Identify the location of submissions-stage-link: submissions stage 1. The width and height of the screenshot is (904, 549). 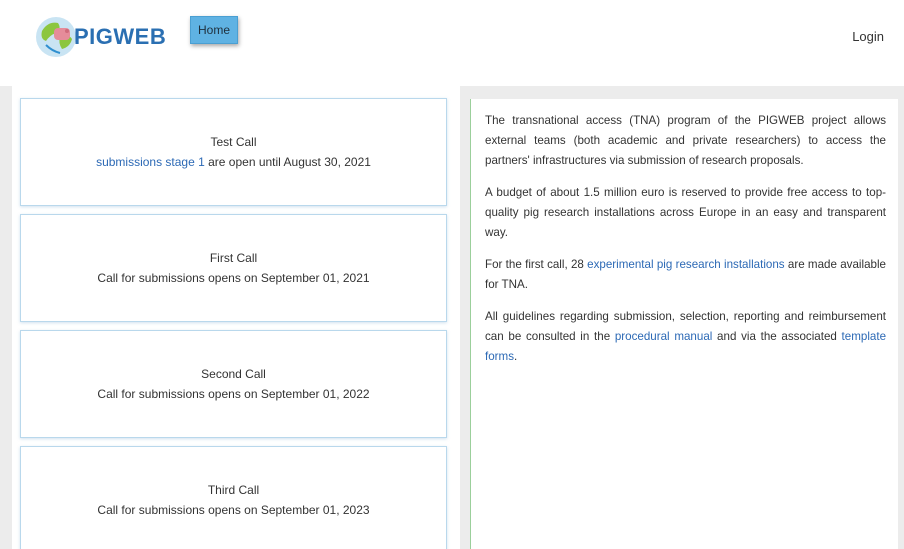
(150, 162).